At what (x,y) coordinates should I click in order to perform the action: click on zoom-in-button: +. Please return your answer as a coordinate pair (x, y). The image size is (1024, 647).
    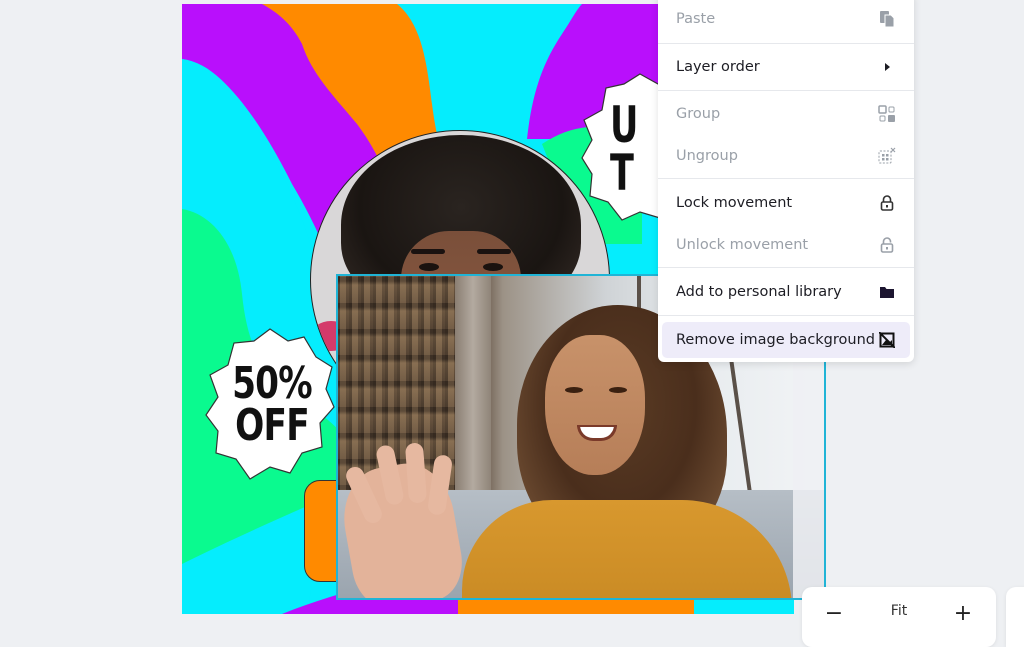
    Looking at the image, I should click on (963, 613).